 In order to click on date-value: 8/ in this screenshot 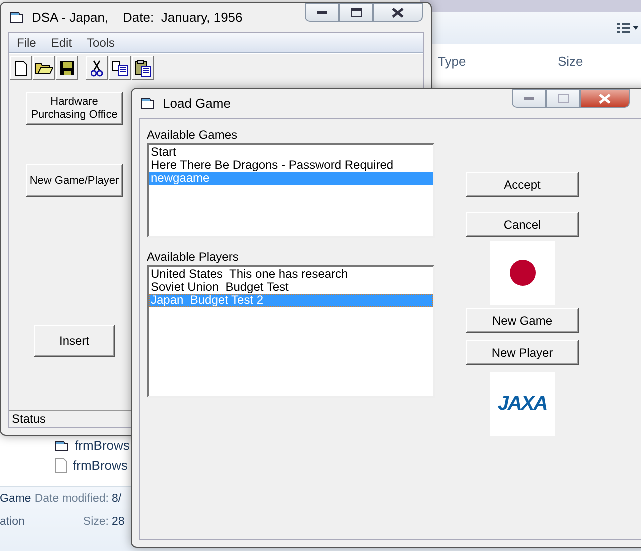, I will do `click(117, 499)`.